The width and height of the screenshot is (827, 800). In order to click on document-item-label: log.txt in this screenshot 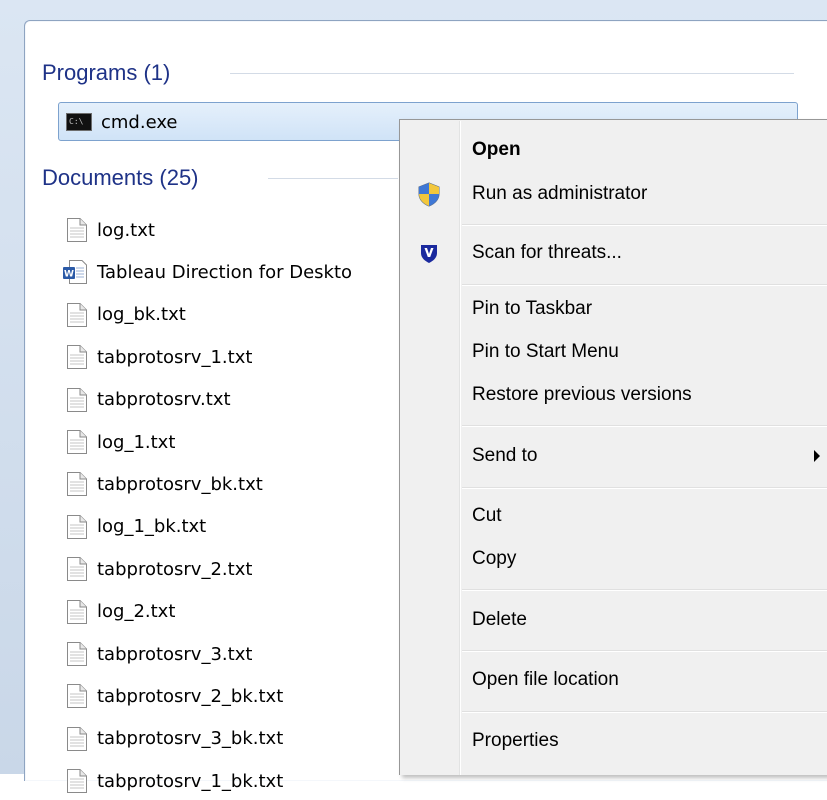, I will do `click(126, 230)`.